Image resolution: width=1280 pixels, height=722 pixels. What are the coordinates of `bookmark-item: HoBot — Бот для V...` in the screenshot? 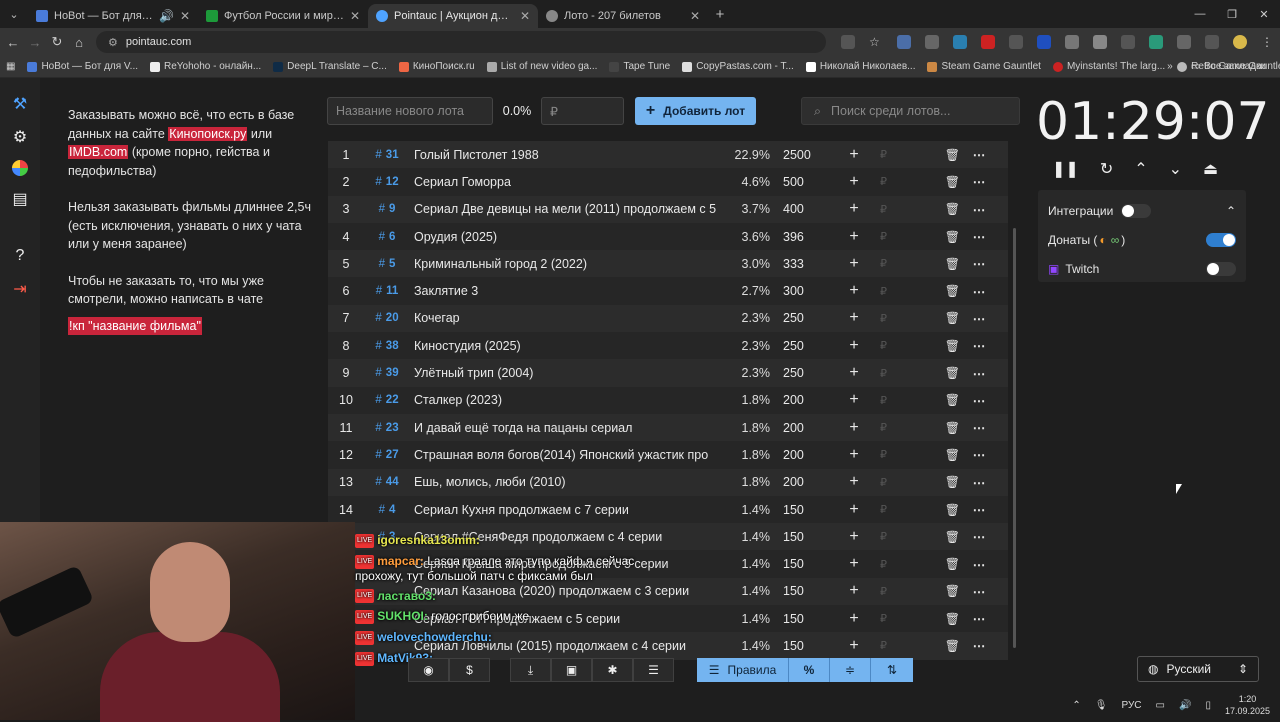 It's located at (82, 66).